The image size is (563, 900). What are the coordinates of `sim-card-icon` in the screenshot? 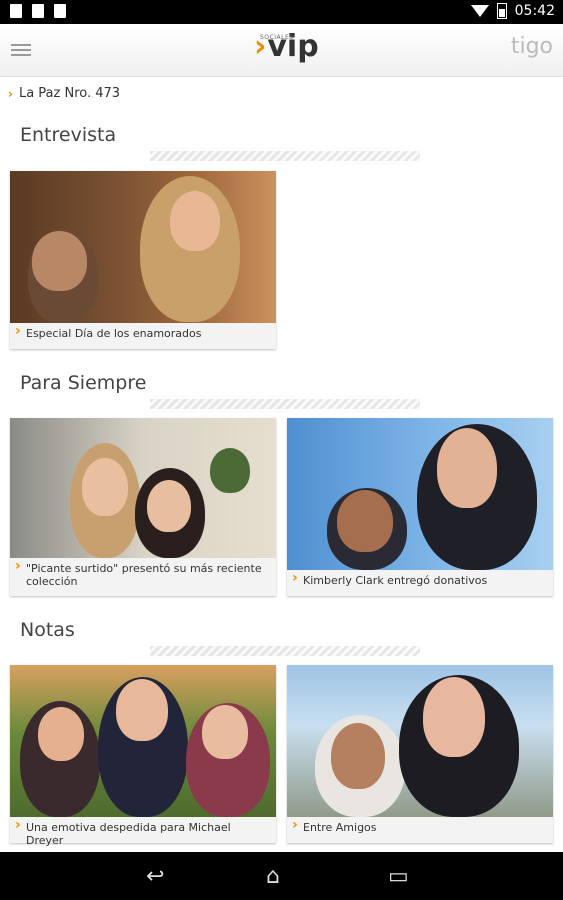 It's located at (38, 11).